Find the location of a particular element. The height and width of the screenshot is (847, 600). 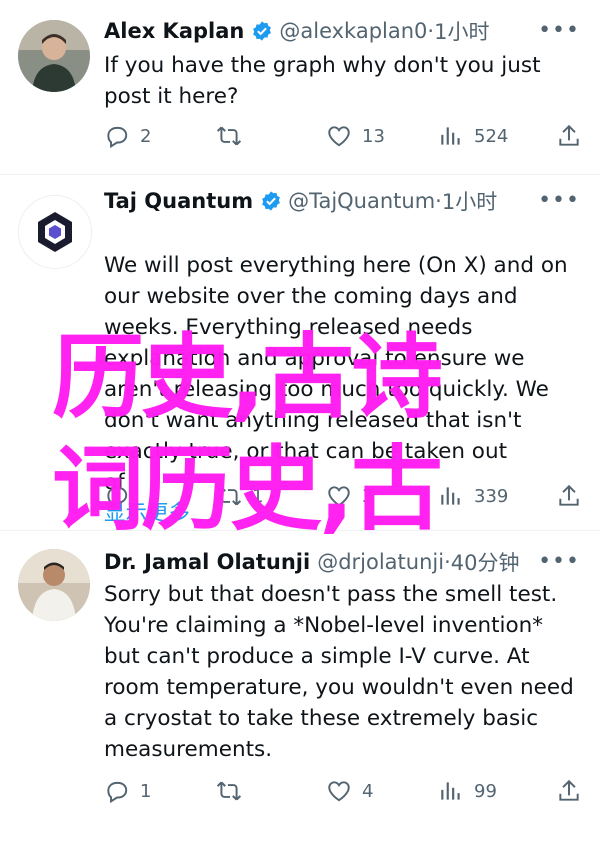

tweet-actions: 2 13 524 is located at coordinates (344, 136).